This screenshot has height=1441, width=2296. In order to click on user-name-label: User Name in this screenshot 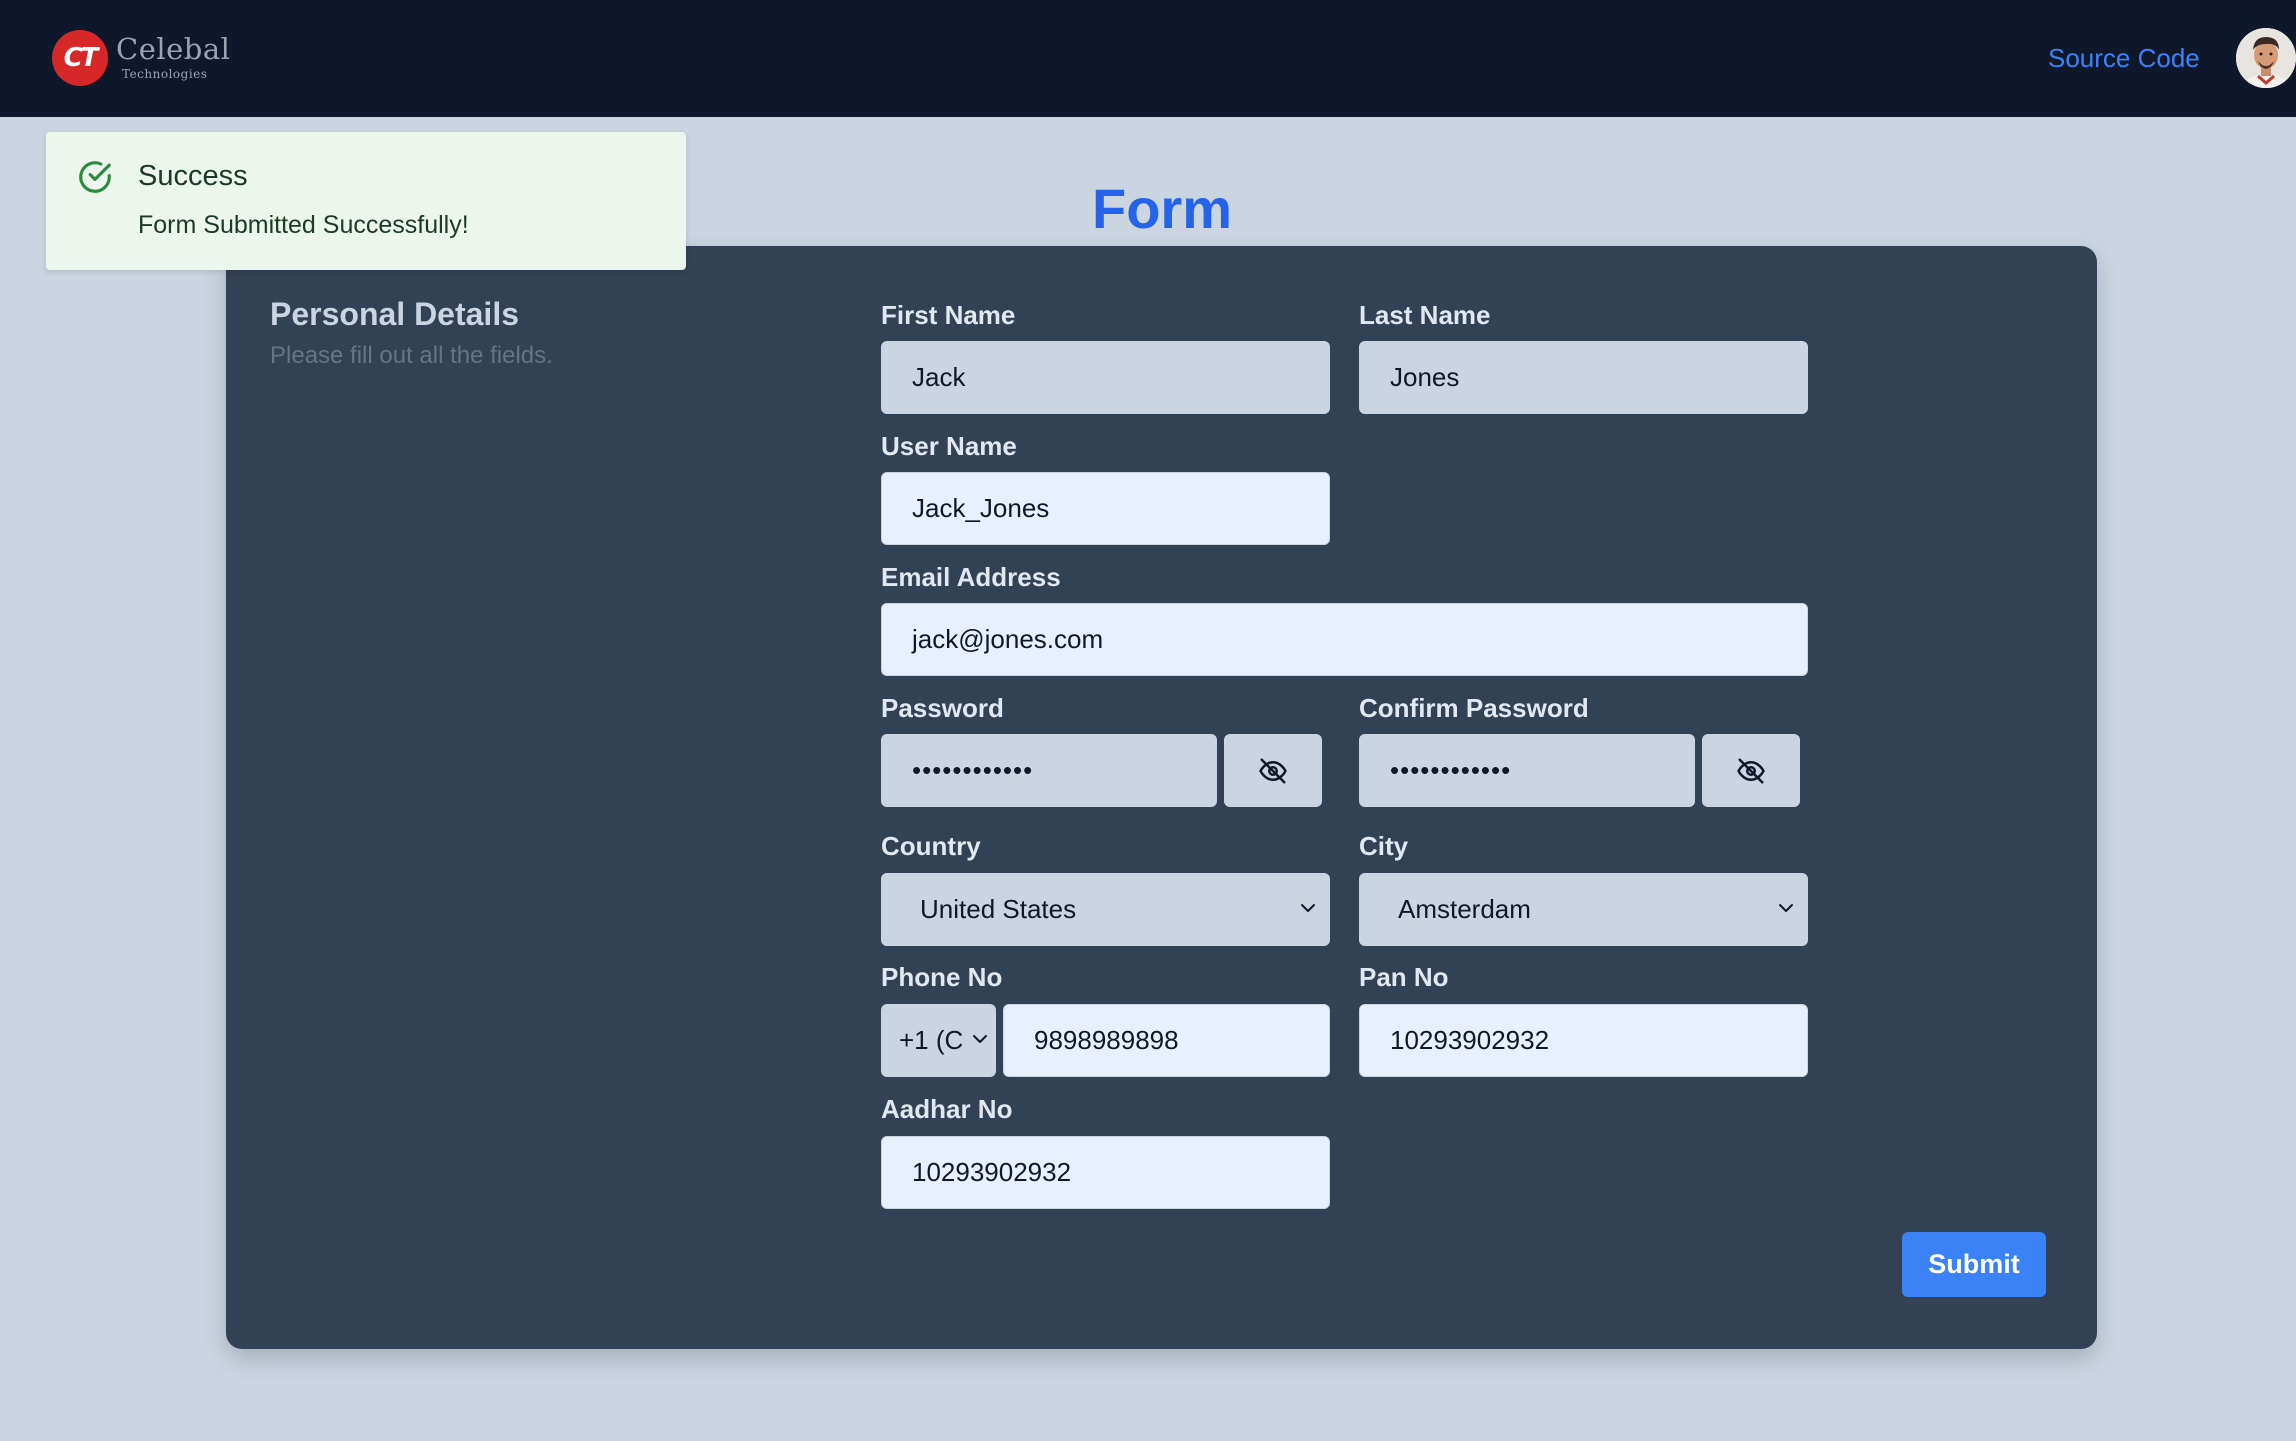, I will do `click(949, 446)`.